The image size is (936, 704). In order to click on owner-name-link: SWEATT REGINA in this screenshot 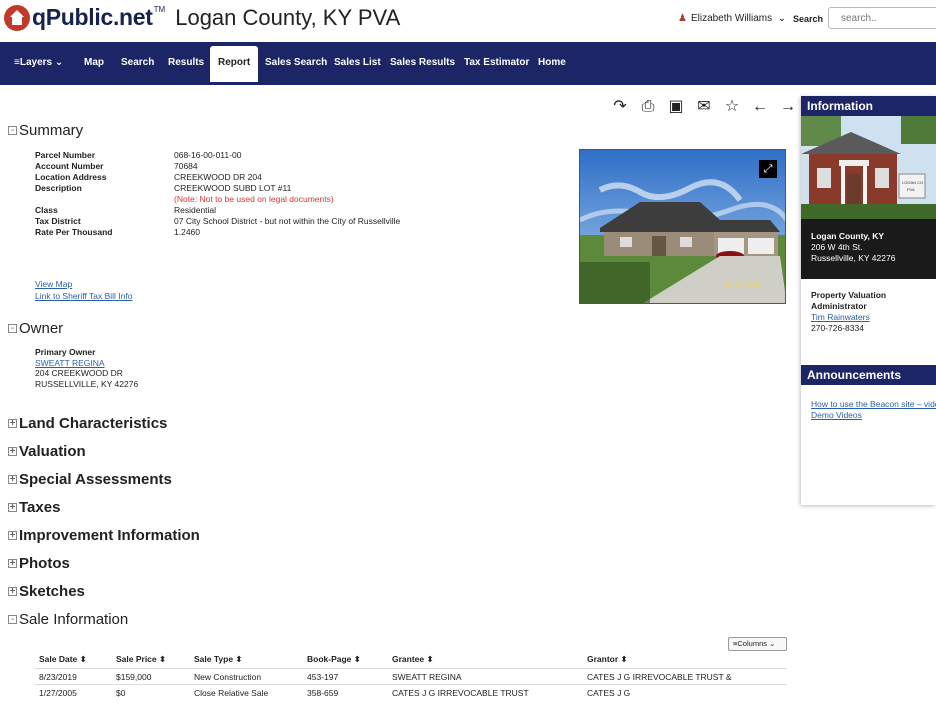, I will do `click(86, 363)`.